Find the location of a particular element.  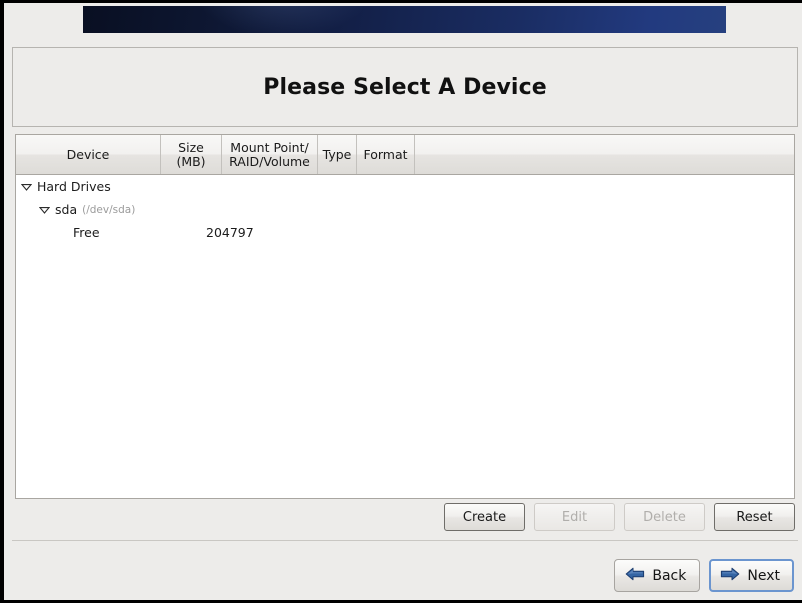

column-header-size-label: Size (MB) is located at coordinates (191, 154).